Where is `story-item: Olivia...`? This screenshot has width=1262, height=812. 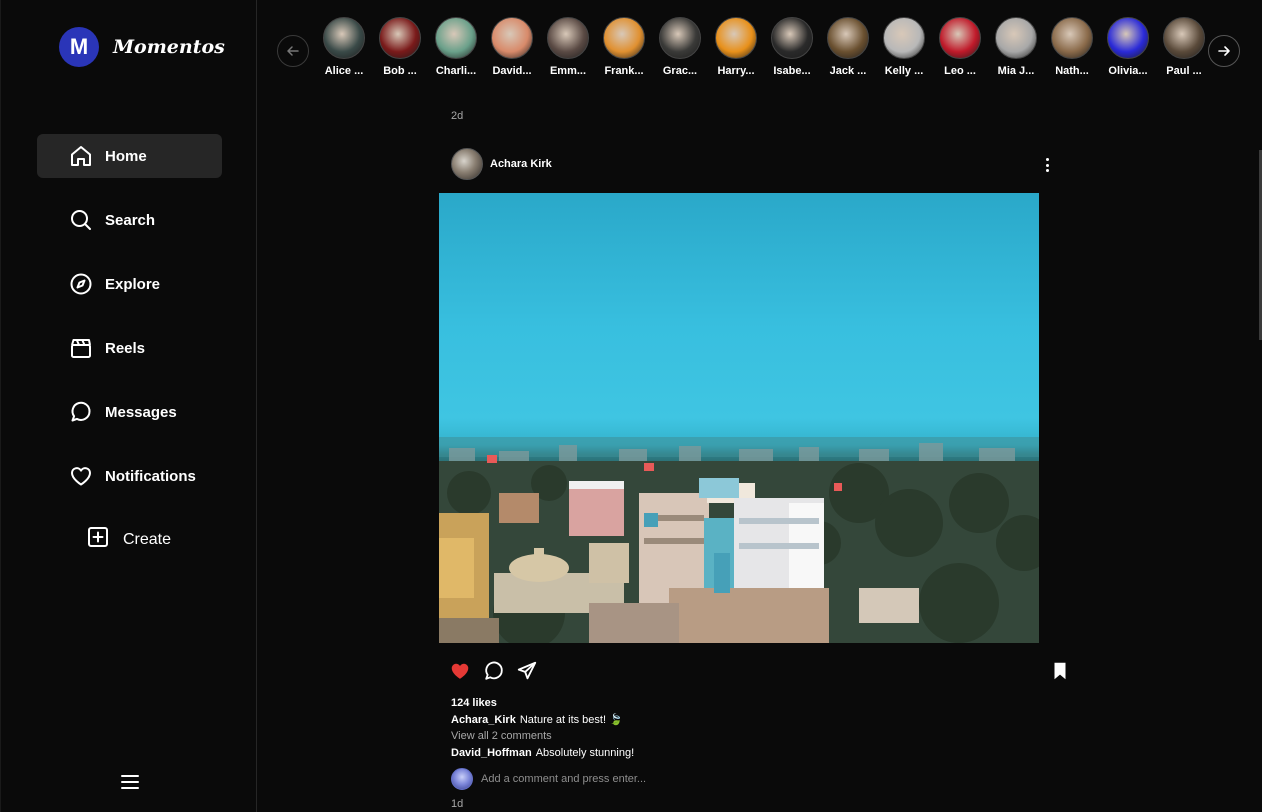 story-item: Olivia... is located at coordinates (1128, 47).